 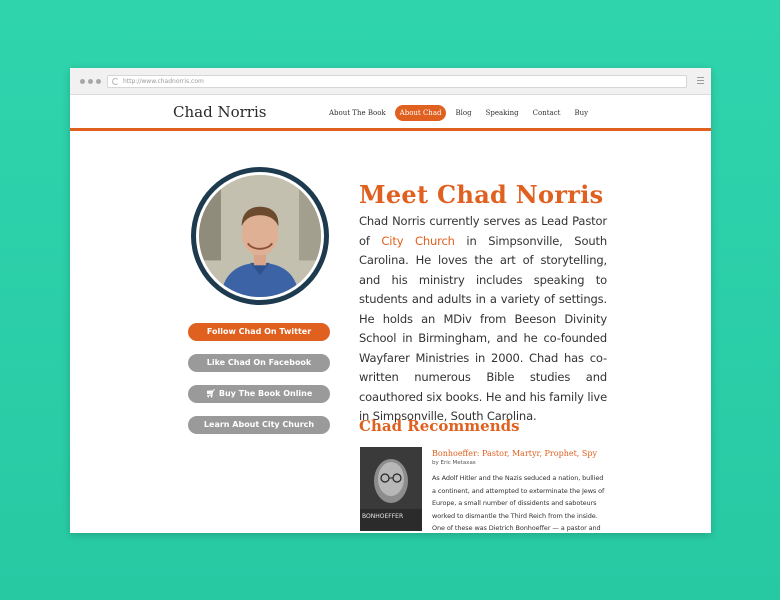 What do you see at coordinates (82, 81) in the screenshot?
I see `window-dot-close` at bounding box center [82, 81].